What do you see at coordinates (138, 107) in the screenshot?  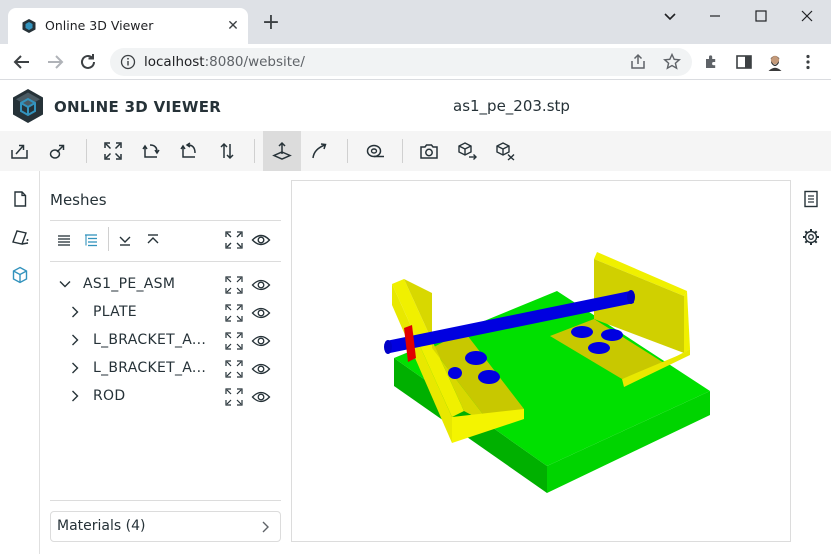 I see `app-title: ONLINE 3D VIEWER` at bounding box center [138, 107].